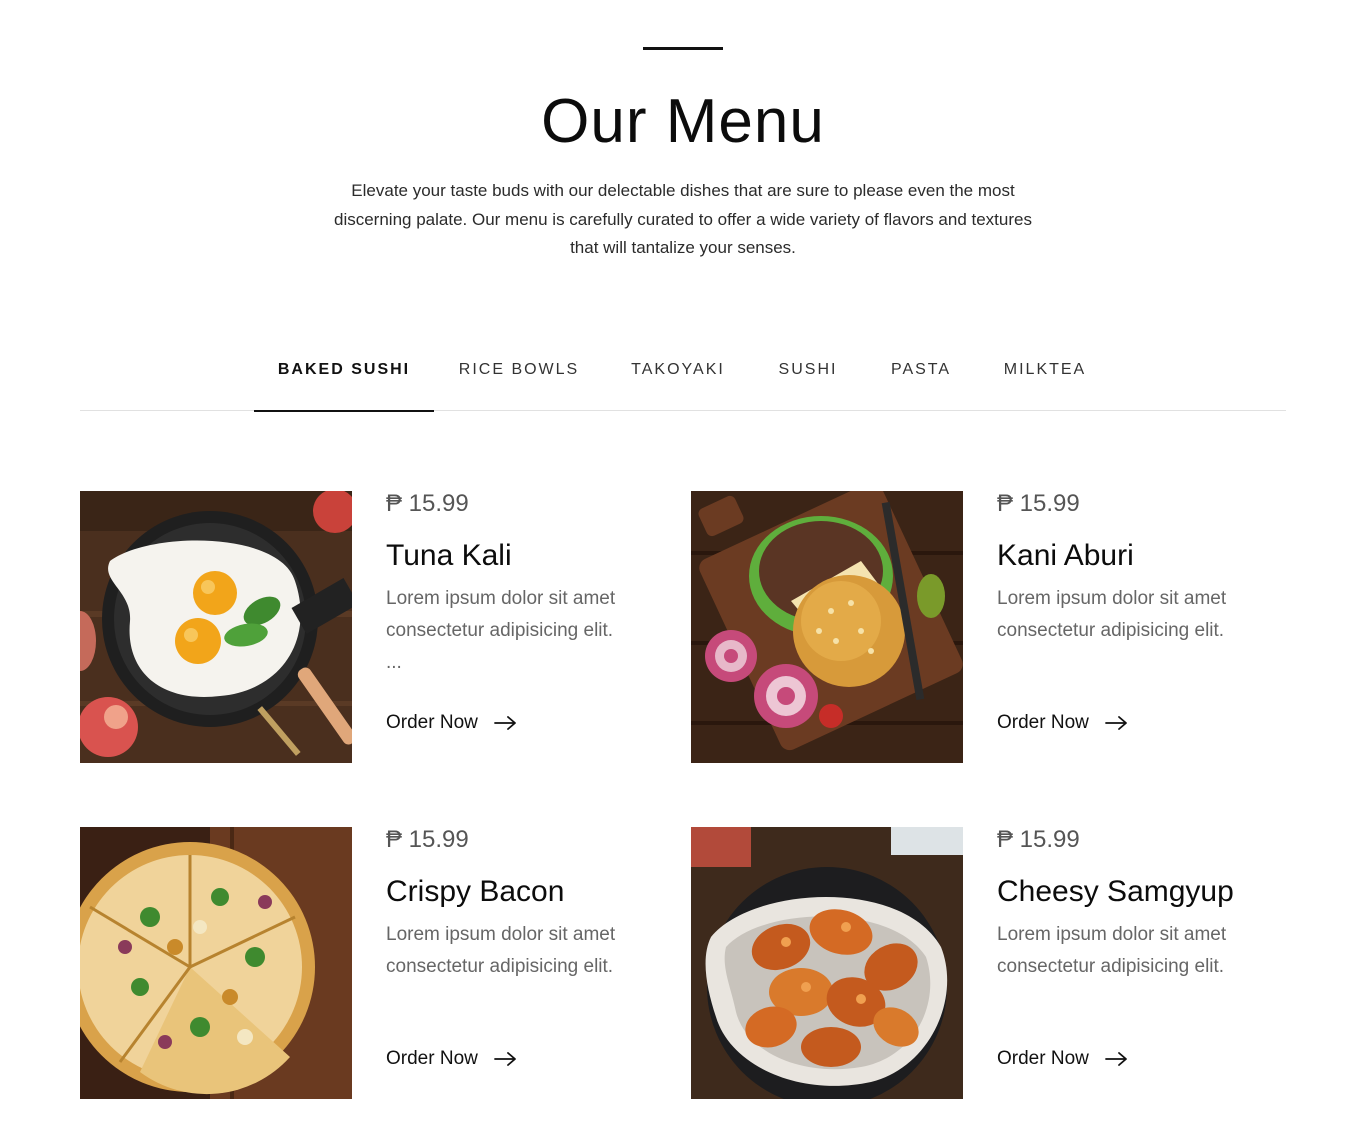  Describe the element at coordinates (683, 121) in the screenshot. I see `page-title: Our Menu` at that location.